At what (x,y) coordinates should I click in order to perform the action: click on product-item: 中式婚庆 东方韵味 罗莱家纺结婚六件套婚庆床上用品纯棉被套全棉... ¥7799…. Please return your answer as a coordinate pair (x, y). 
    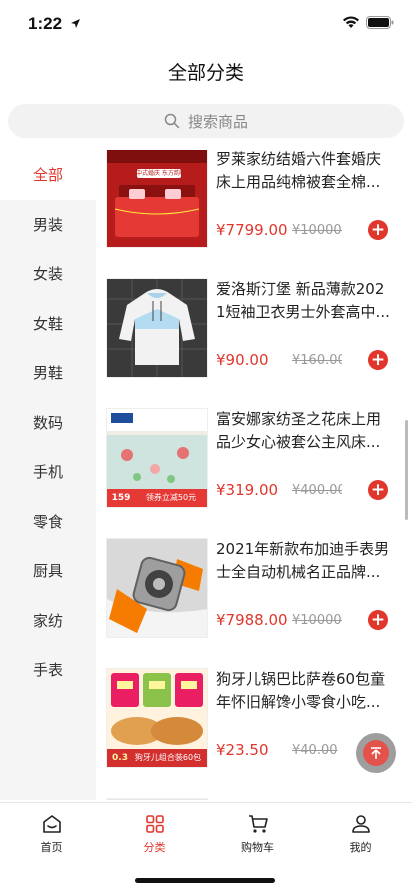
    Looking at the image, I should click on (254, 204).